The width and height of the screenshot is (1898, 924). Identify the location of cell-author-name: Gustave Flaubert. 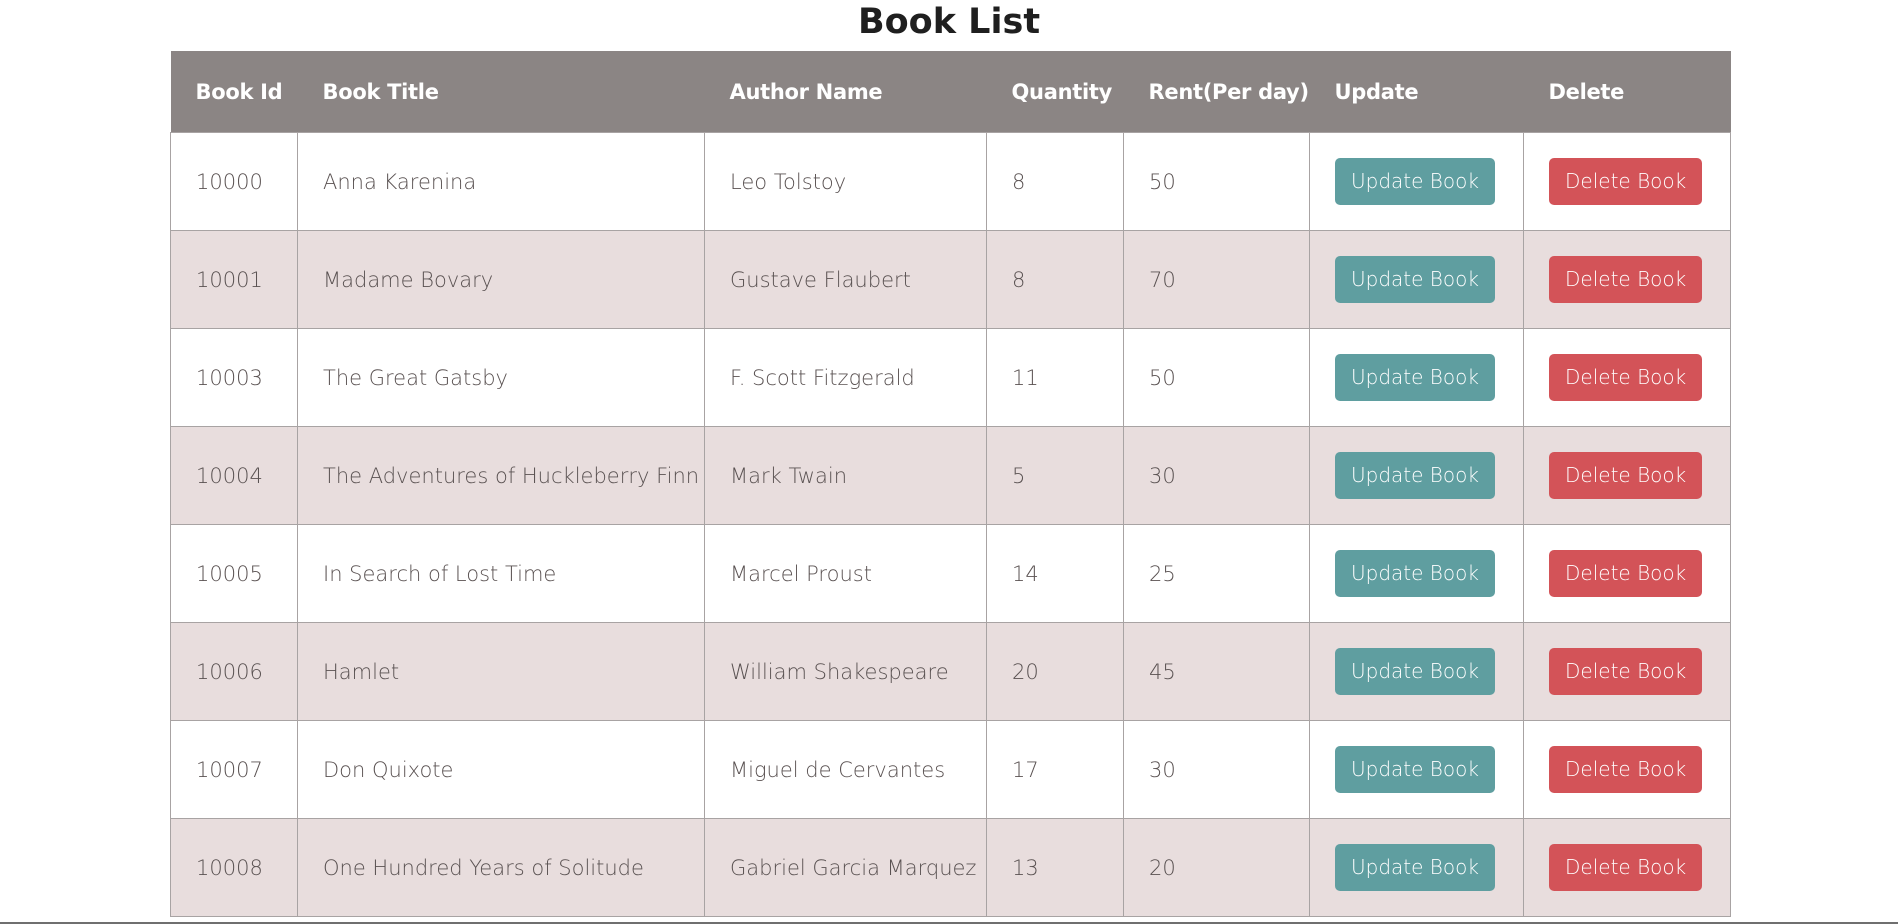
(845, 279).